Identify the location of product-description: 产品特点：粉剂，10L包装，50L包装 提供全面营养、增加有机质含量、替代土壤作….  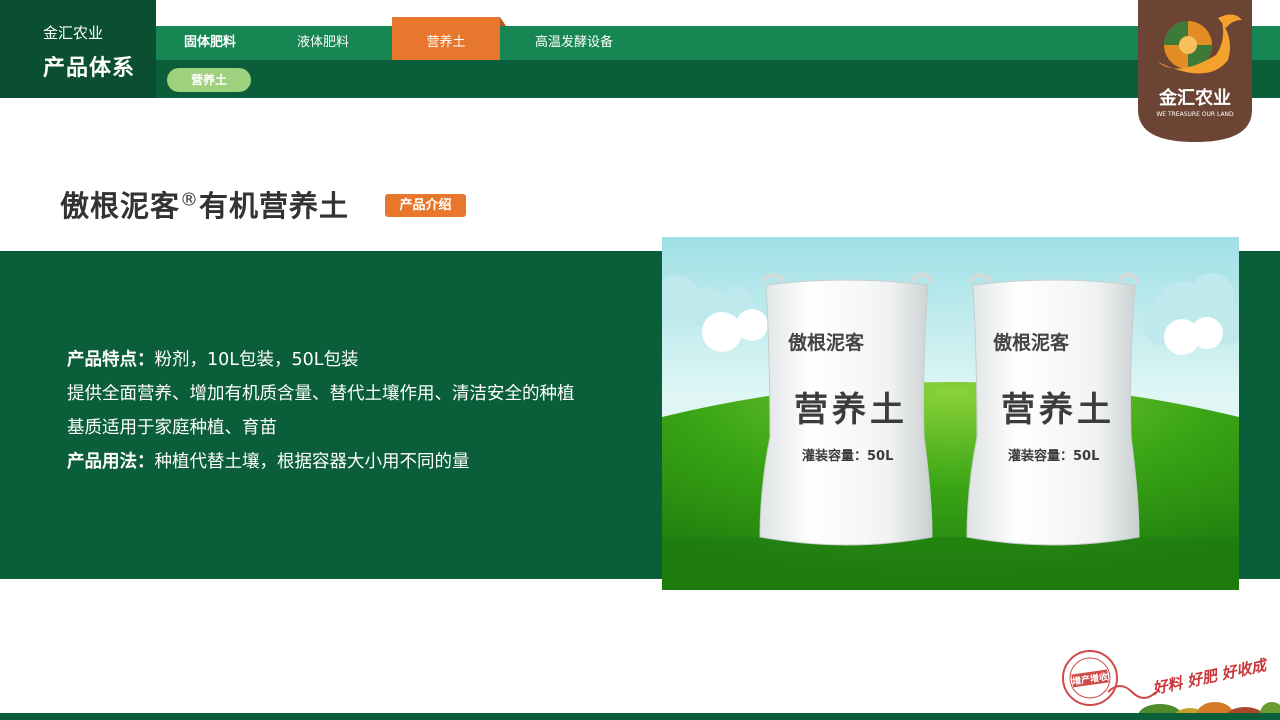
(347, 411).